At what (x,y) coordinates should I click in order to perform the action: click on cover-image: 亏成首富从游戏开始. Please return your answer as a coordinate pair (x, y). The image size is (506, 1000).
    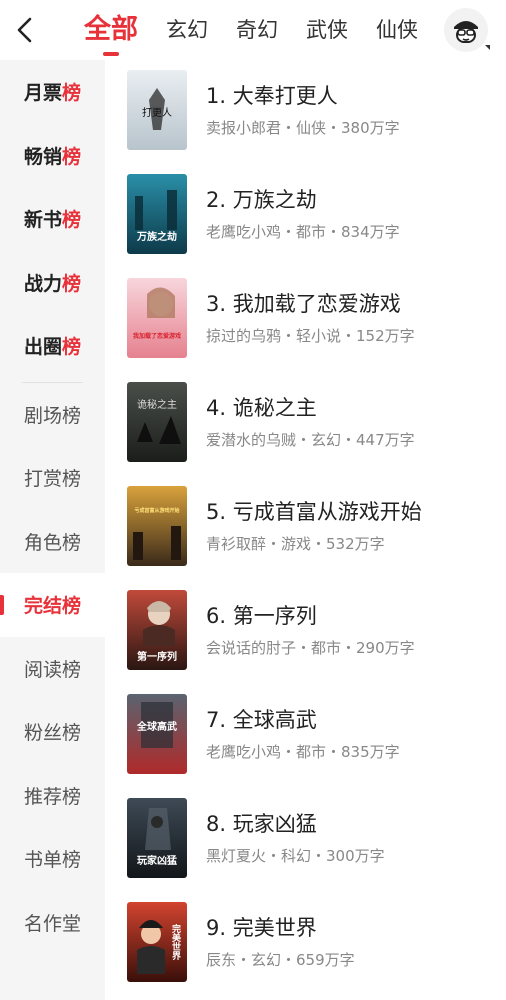
    Looking at the image, I should click on (157, 526).